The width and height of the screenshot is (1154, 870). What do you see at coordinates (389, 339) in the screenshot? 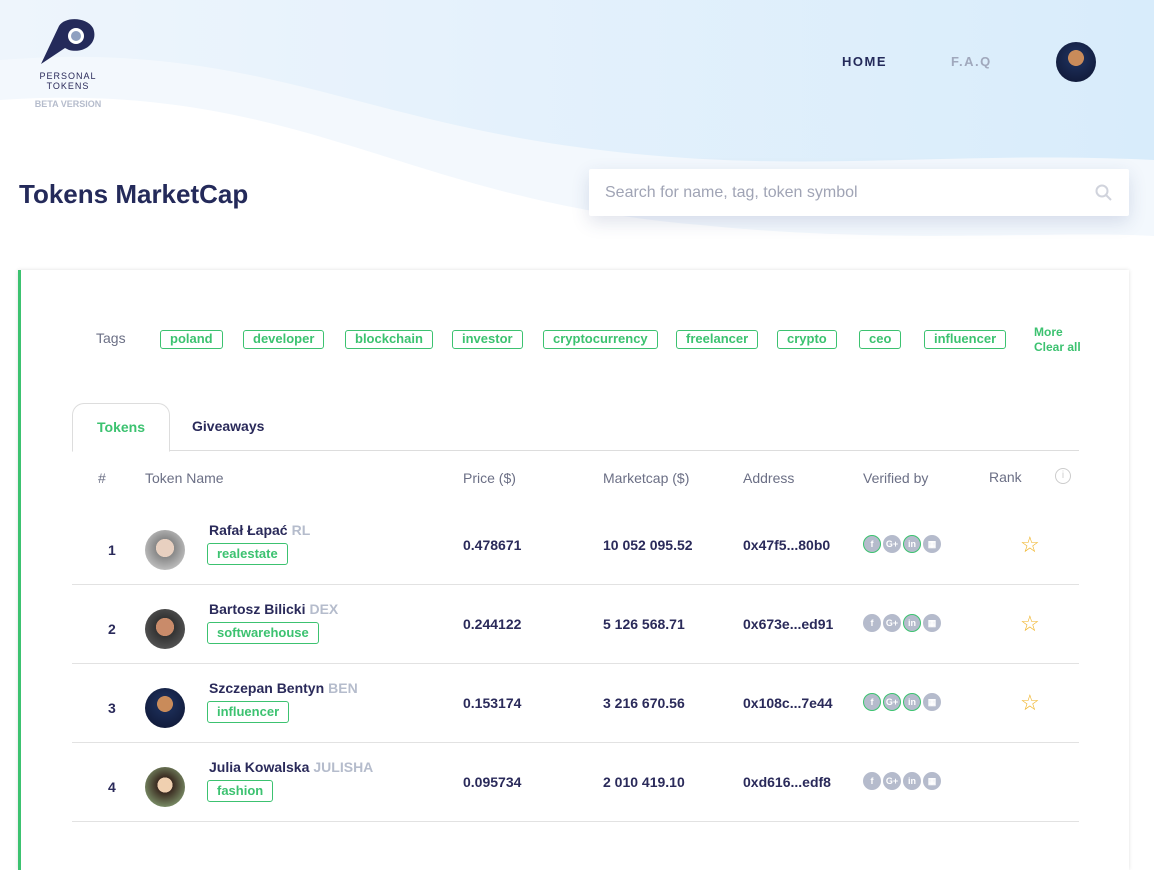
I see `tag-filter: blockchain` at bounding box center [389, 339].